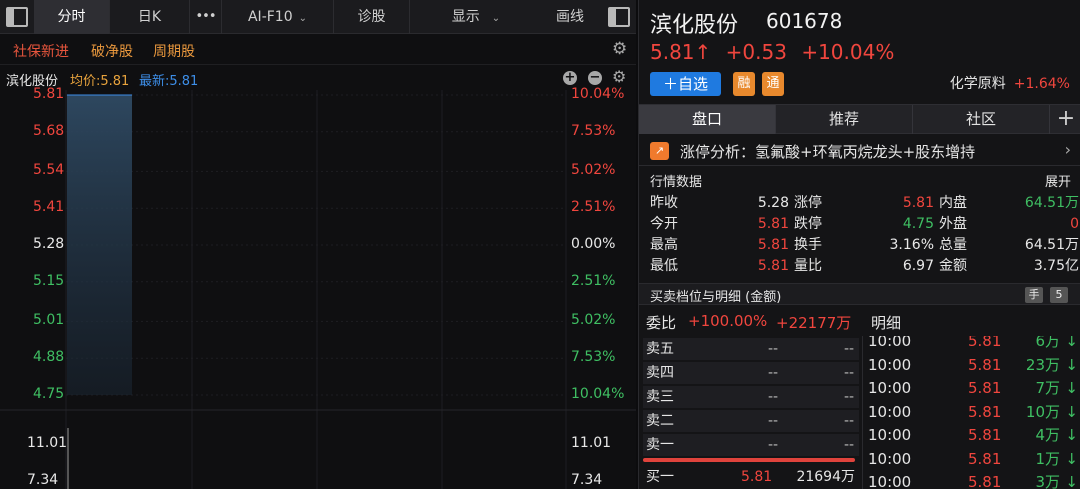 The image size is (1080, 489). Describe the element at coordinates (844, 119) in the screenshot. I see `tab-recommend: 推荐` at that location.